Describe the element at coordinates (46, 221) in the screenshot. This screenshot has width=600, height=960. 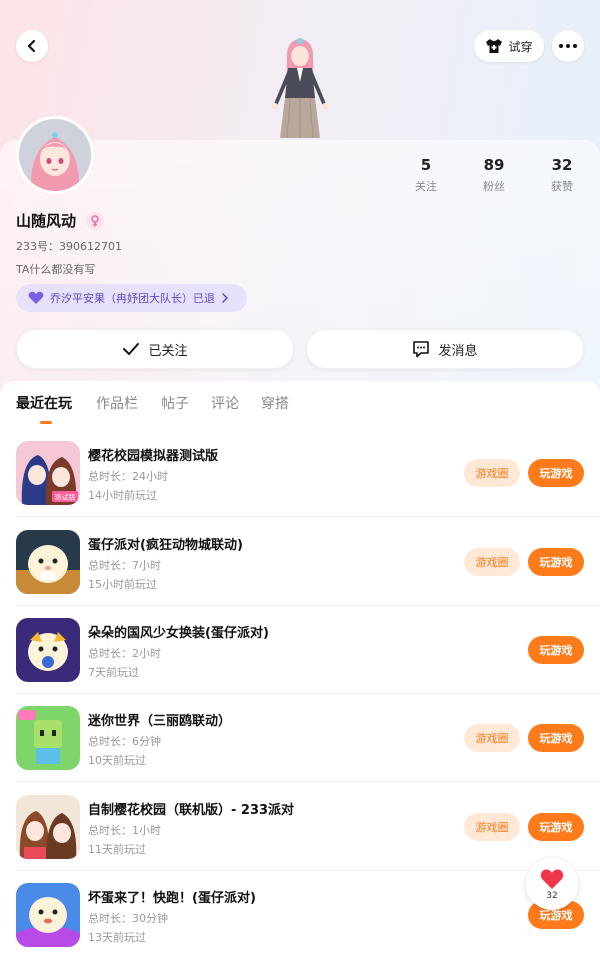
I see `username: 山随风动` at that location.